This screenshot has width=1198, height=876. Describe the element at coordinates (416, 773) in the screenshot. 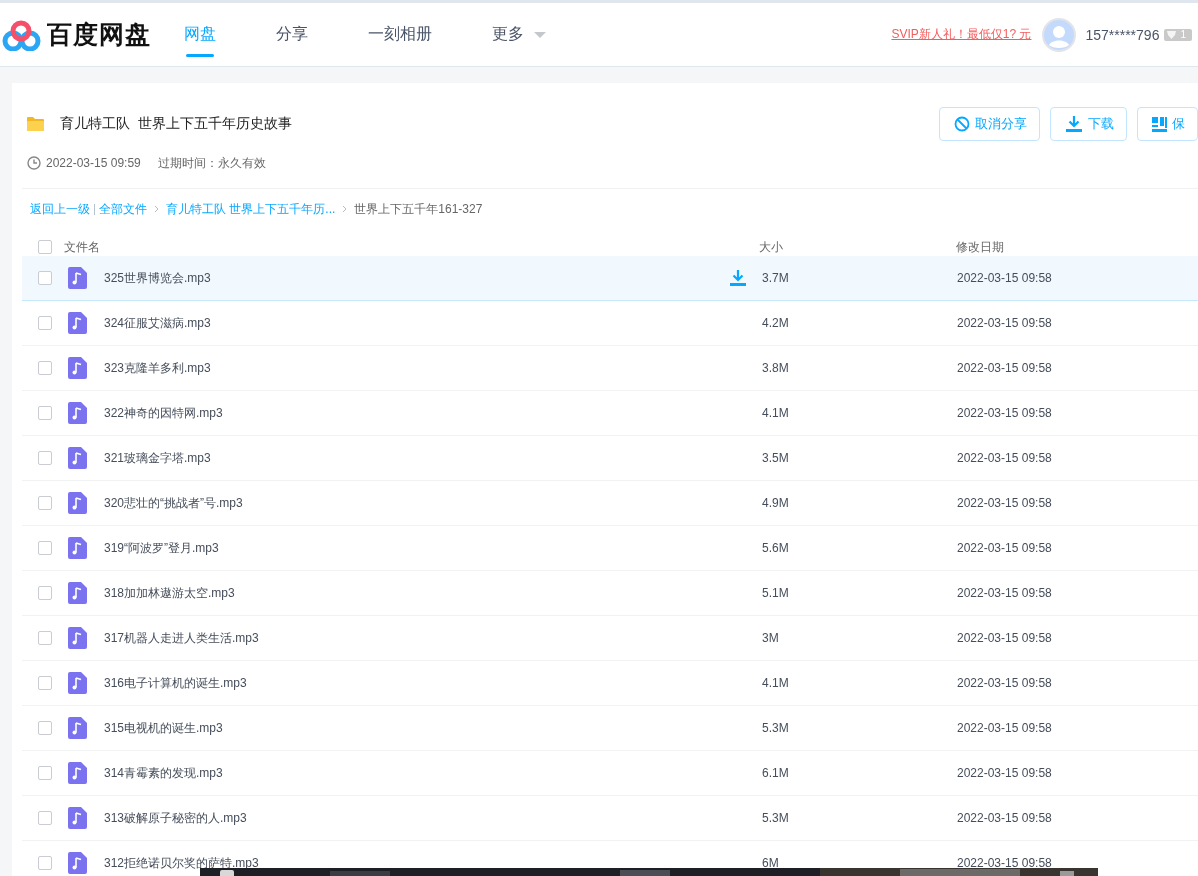

I see `file-name: 314青霉素的发现.mp3` at that location.